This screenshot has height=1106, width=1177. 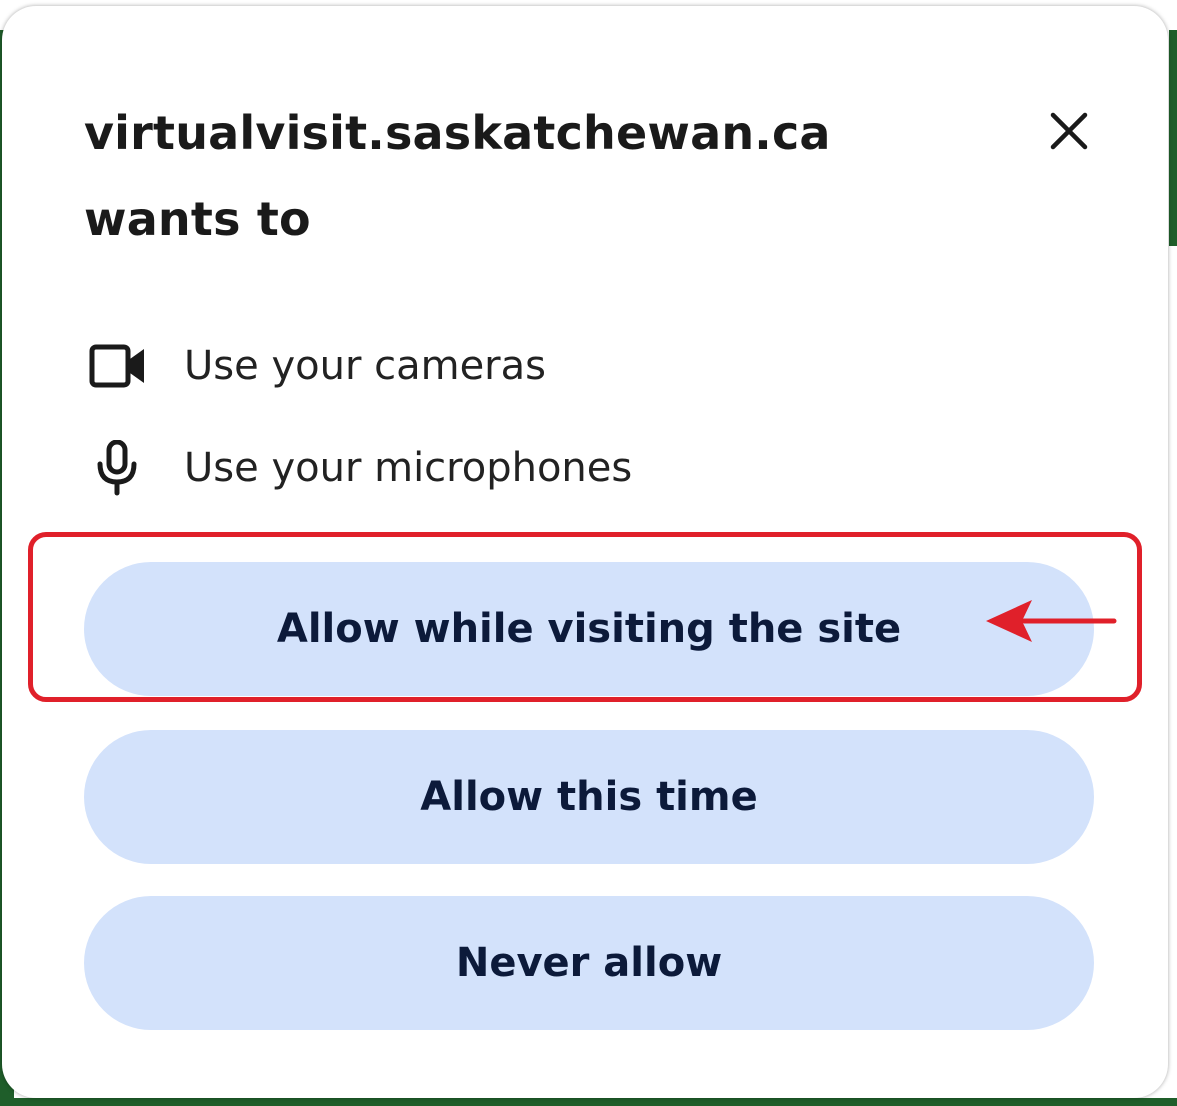 What do you see at coordinates (589, 963) in the screenshot?
I see `never-allow-button: Never allow` at bounding box center [589, 963].